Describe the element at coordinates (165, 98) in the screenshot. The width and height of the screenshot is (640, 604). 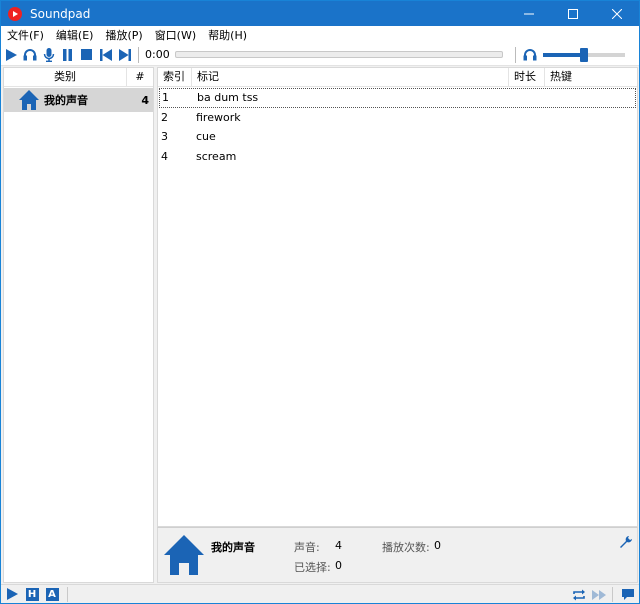
I see `sound-index: 1` at that location.